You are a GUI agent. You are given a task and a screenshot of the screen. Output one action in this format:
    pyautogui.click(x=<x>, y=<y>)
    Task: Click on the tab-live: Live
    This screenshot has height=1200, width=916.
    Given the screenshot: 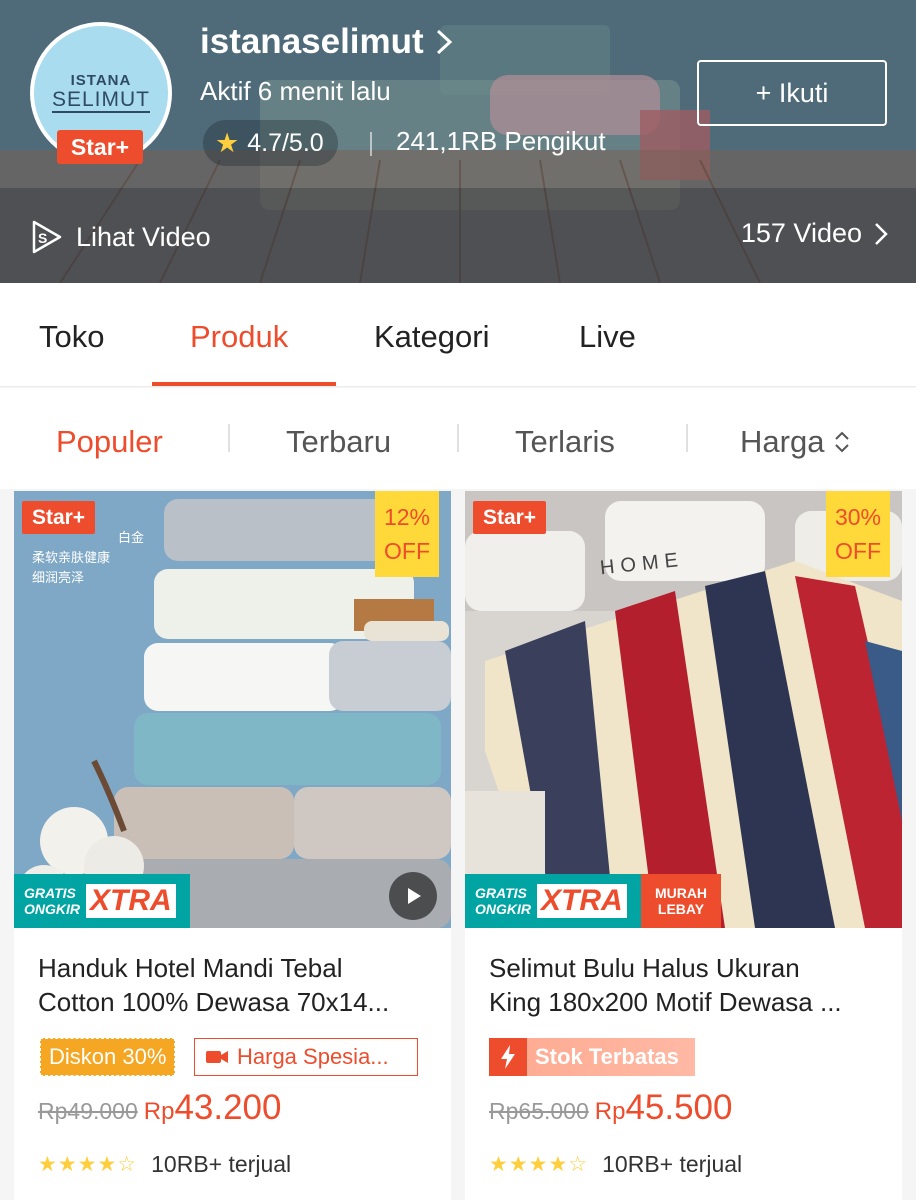 What is the action you would take?
    pyautogui.click(x=607, y=337)
    